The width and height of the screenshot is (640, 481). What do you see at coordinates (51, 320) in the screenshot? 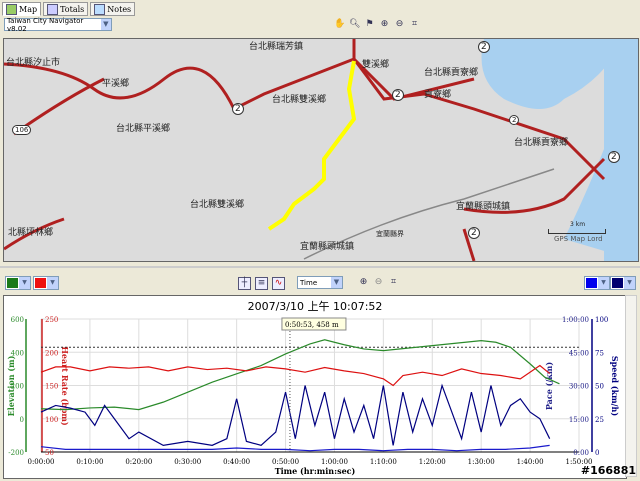
I see `heart_rate-tick-label: 250` at bounding box center [51, 320].